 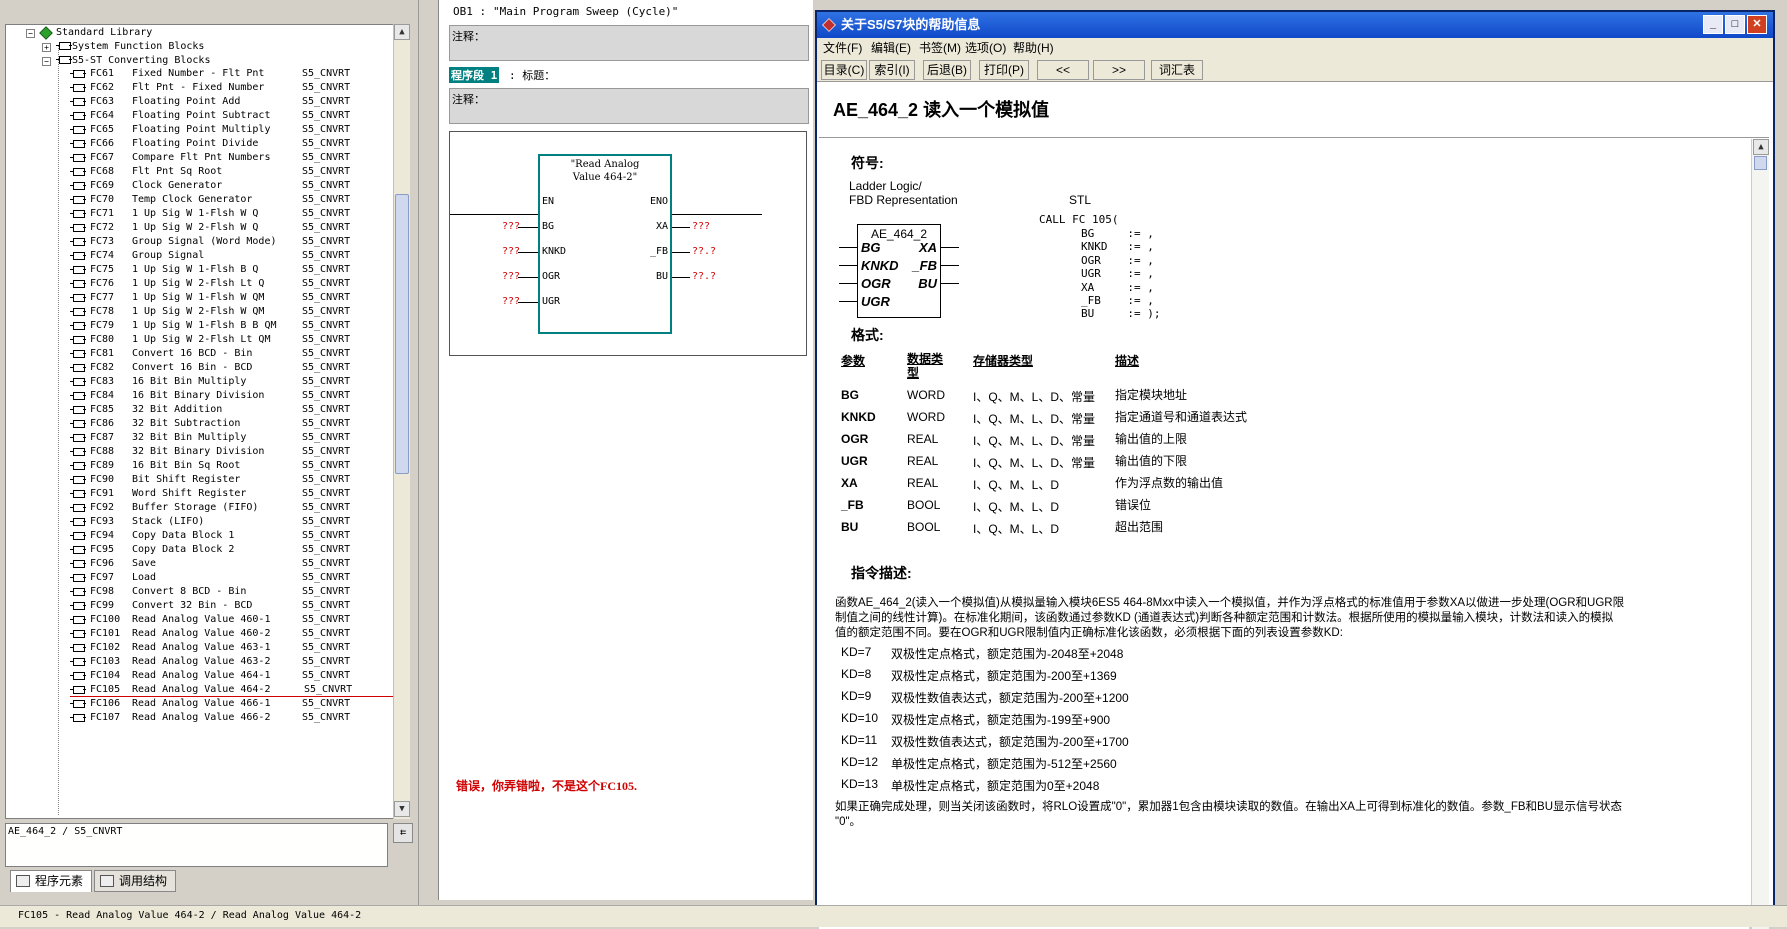 I want to click on tree-item-fc78: FC78 1 Up Sig W 2-Flsh W QM S5_CNVRT, so click(x=235, y=312).